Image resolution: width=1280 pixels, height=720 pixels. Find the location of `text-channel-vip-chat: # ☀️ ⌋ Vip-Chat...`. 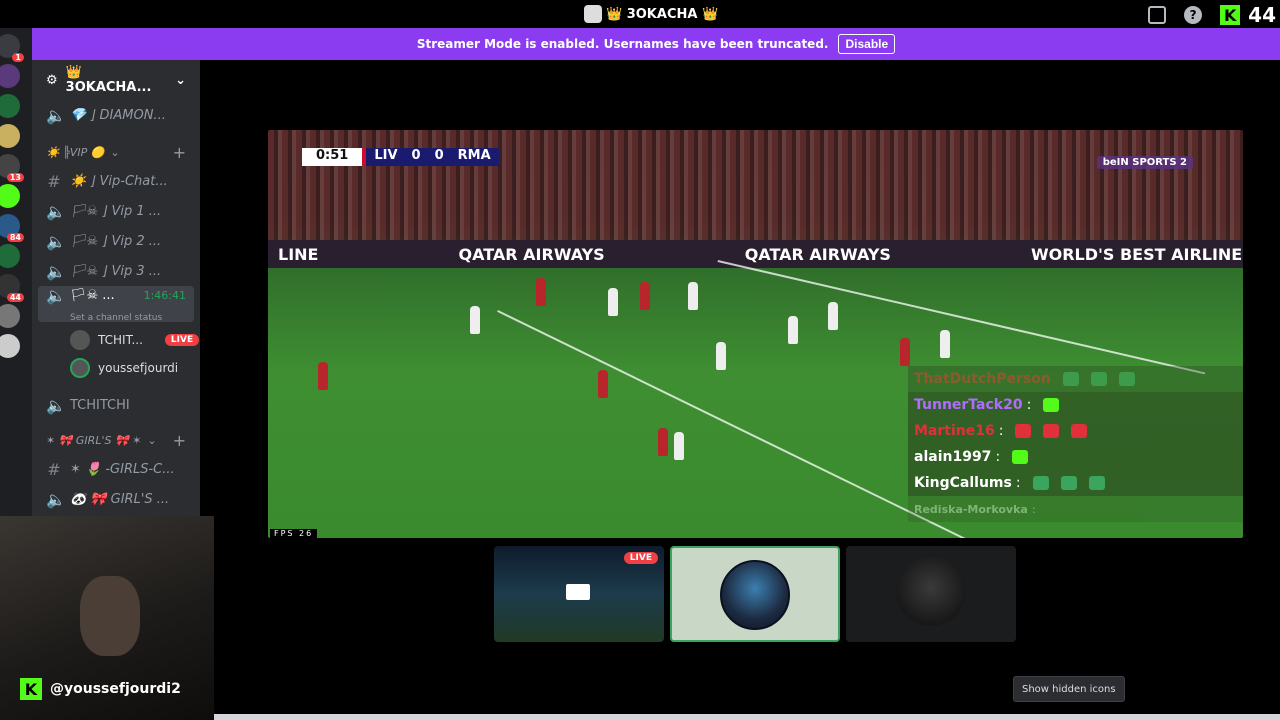

text-channel-vip-chat: # ☀️ ⌋ Vip-Chat... is located at coordinates (116, 181).